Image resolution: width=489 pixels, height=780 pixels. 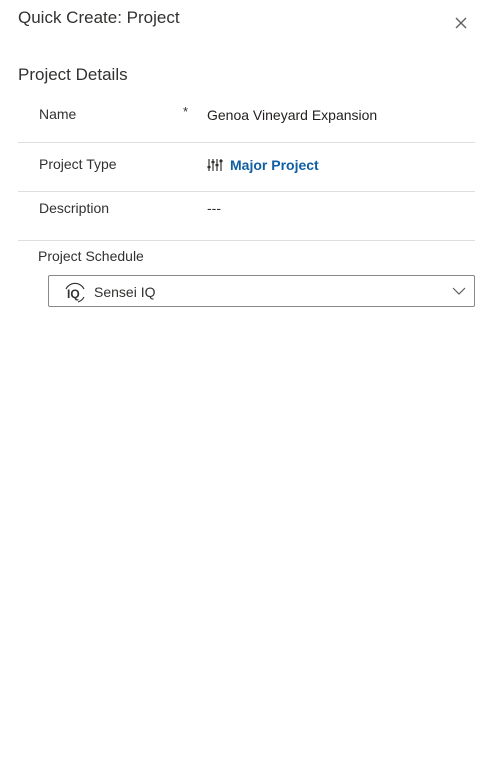 What do you see at coordinates (292, 115) in the screenshot?
I see `name-field: Genoa Vineyard Expansion` at bounding box center [292, 115].